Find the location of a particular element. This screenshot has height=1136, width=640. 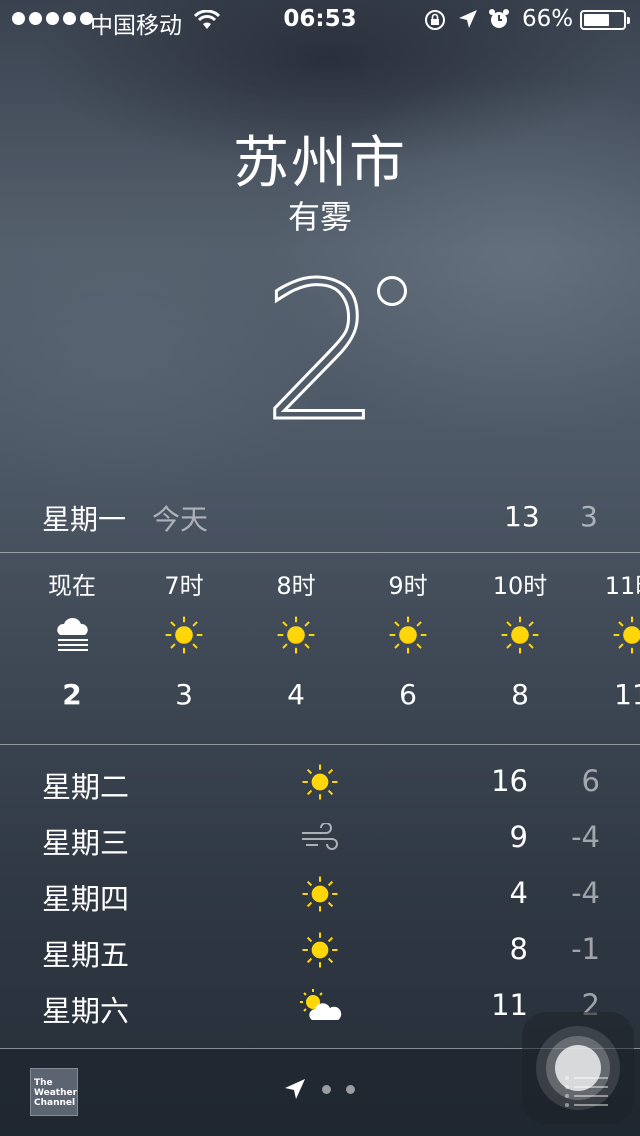

today-label: 今天 is located at coordinates (180, 519).